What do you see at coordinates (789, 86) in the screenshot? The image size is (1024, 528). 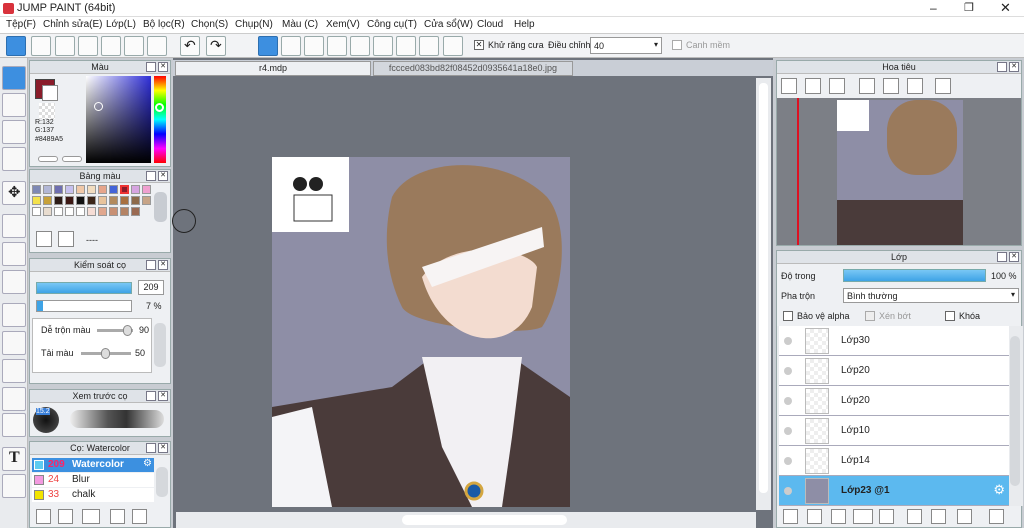 I see `zoom-in-icon` at bounding box center [789, 86].